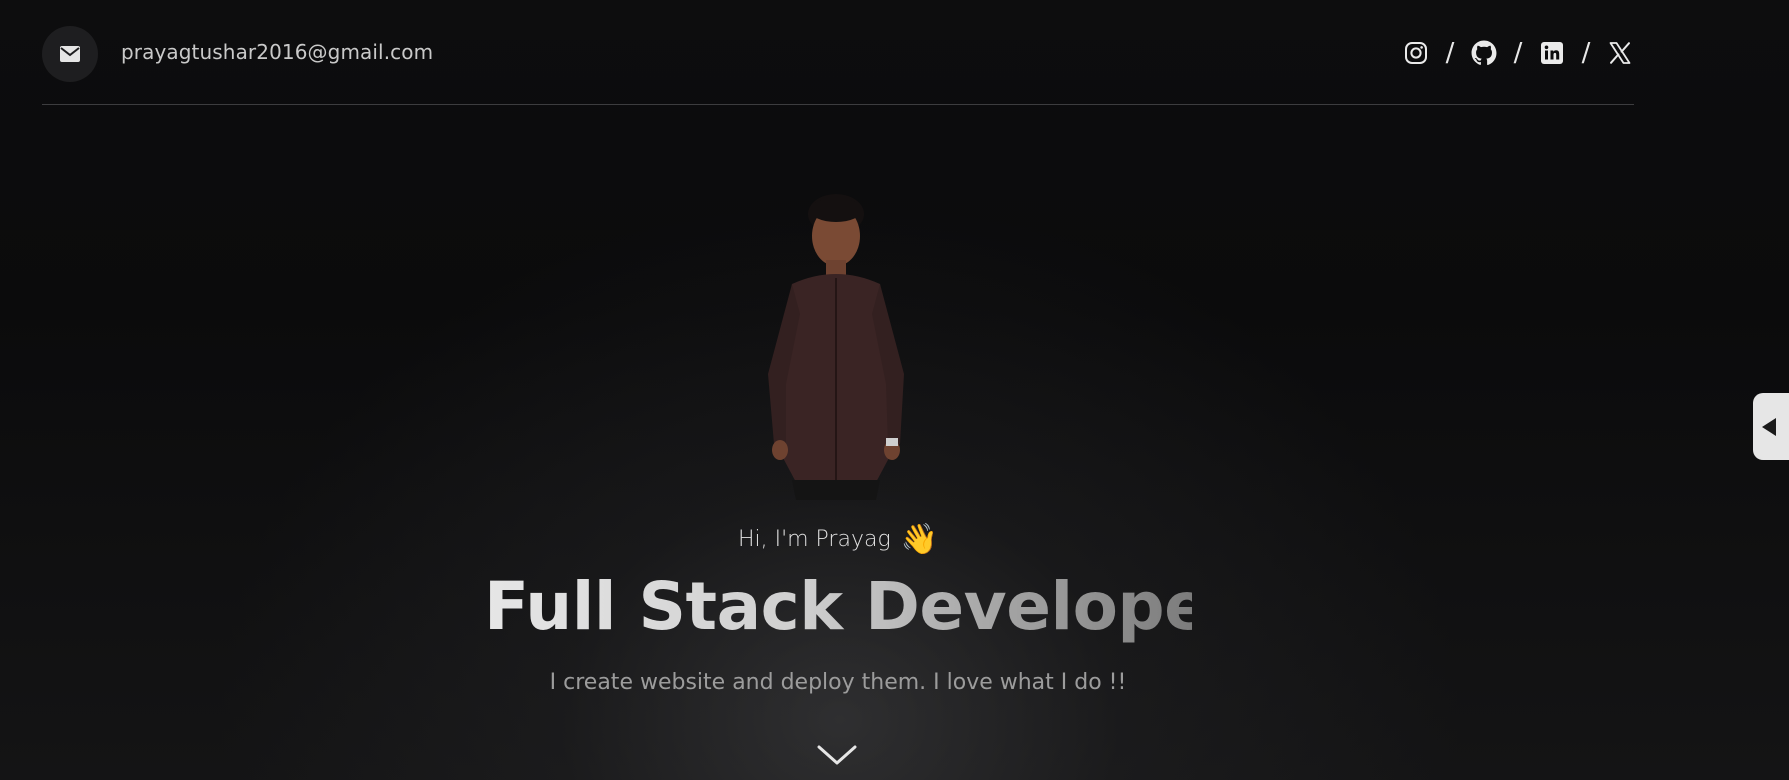  Describe the element at coordinates (838, 52) in the screenshot. I see `top-header: prayagtushar2016@gmail.com / / /` at that location.